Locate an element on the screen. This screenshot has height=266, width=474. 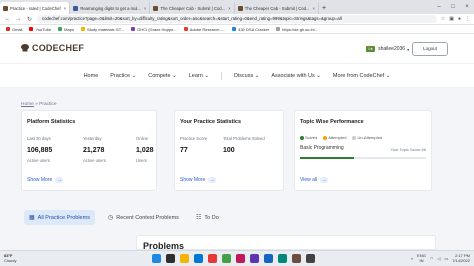
legend-item: Un-Attempted is located at coordinates (367, 137).